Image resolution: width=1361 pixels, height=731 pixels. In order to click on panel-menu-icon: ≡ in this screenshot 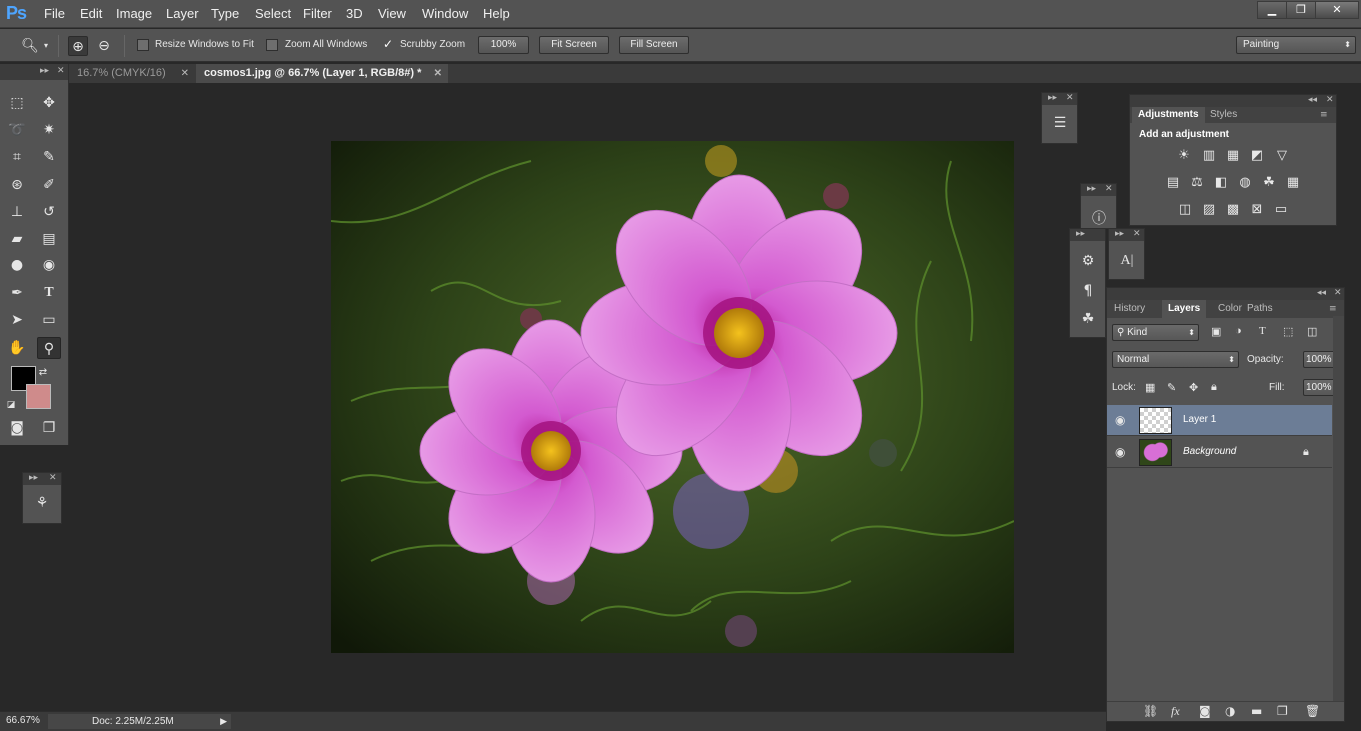, I will do `click(1333, 309)`.